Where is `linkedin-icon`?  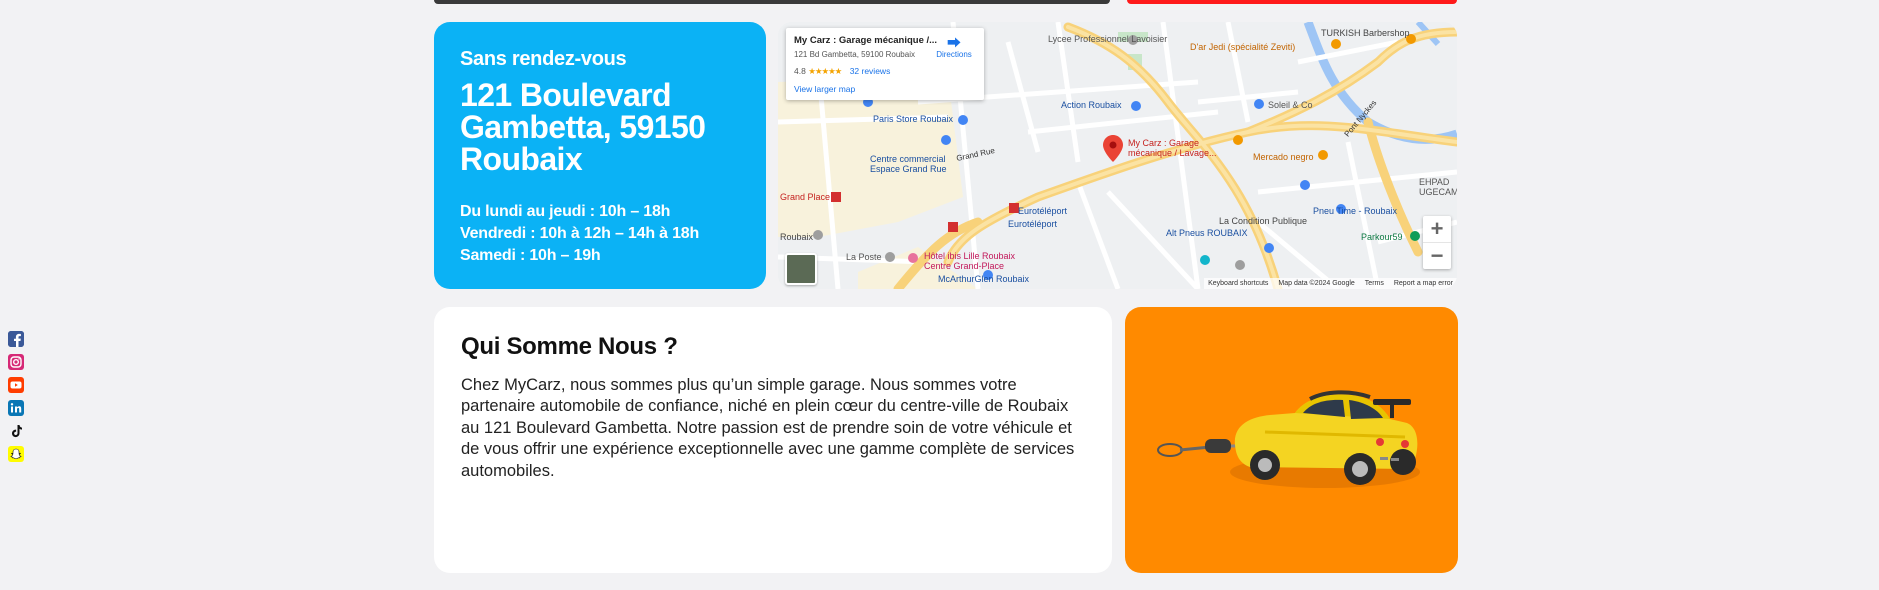
linkedin-icon is located at coordinates (16, 408).